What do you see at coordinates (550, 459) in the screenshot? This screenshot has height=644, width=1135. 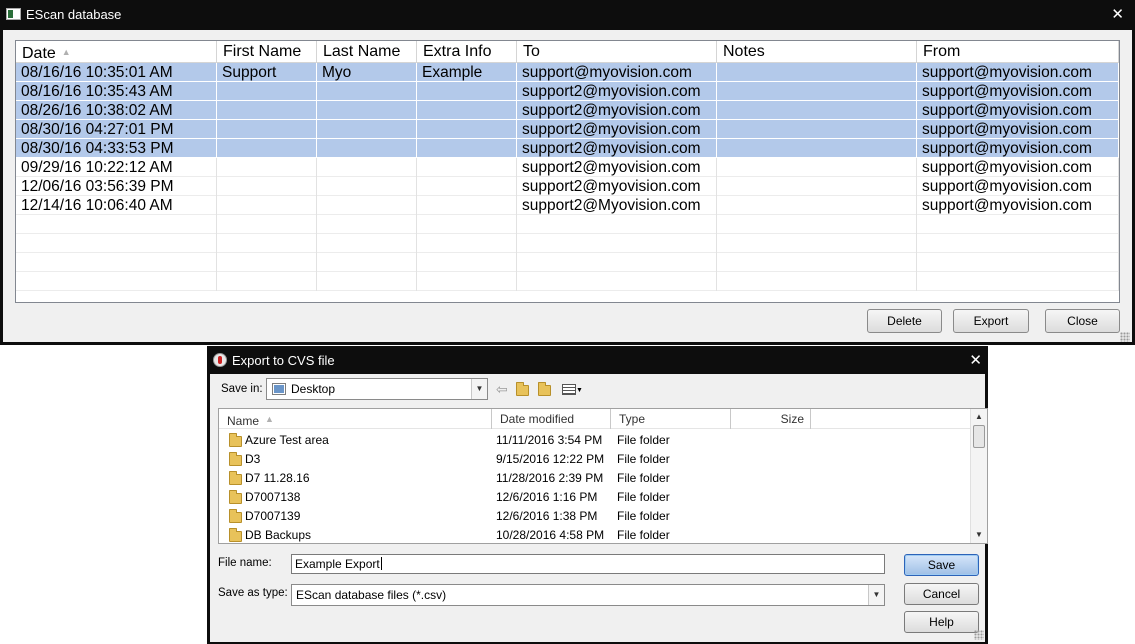 I see `file-date-modified: 9/15/2016 12:22 PM` at bounding box center [550, 459].